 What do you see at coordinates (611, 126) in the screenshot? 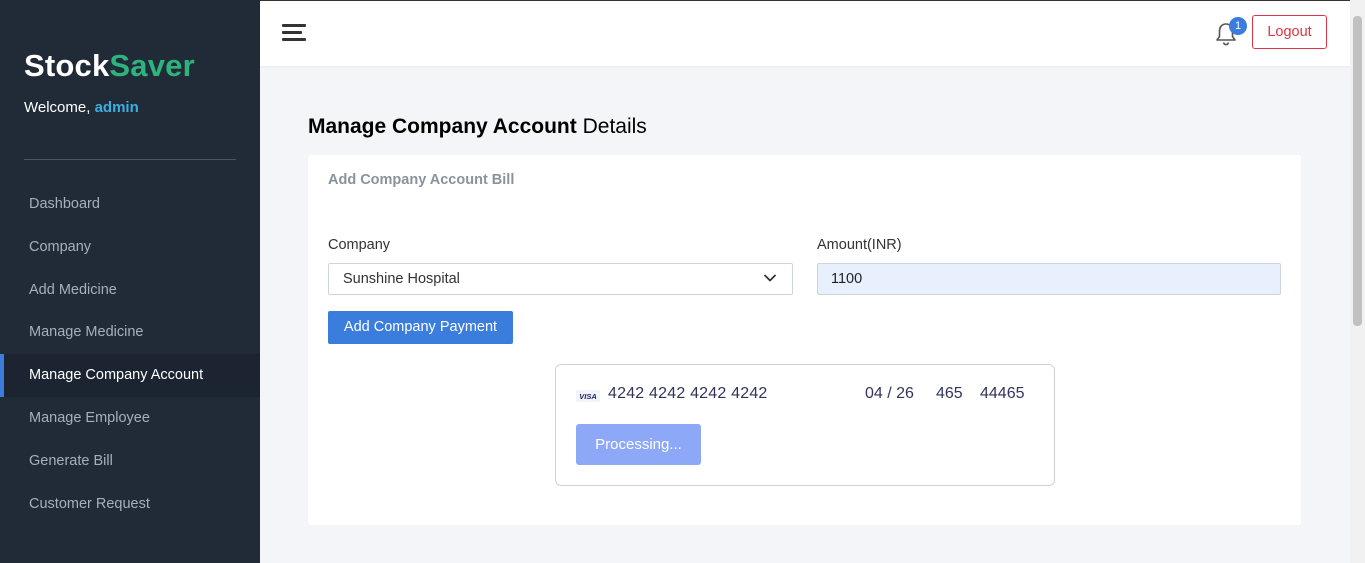
I see `page-title-rest: Details` at bounding box center [611, 126].